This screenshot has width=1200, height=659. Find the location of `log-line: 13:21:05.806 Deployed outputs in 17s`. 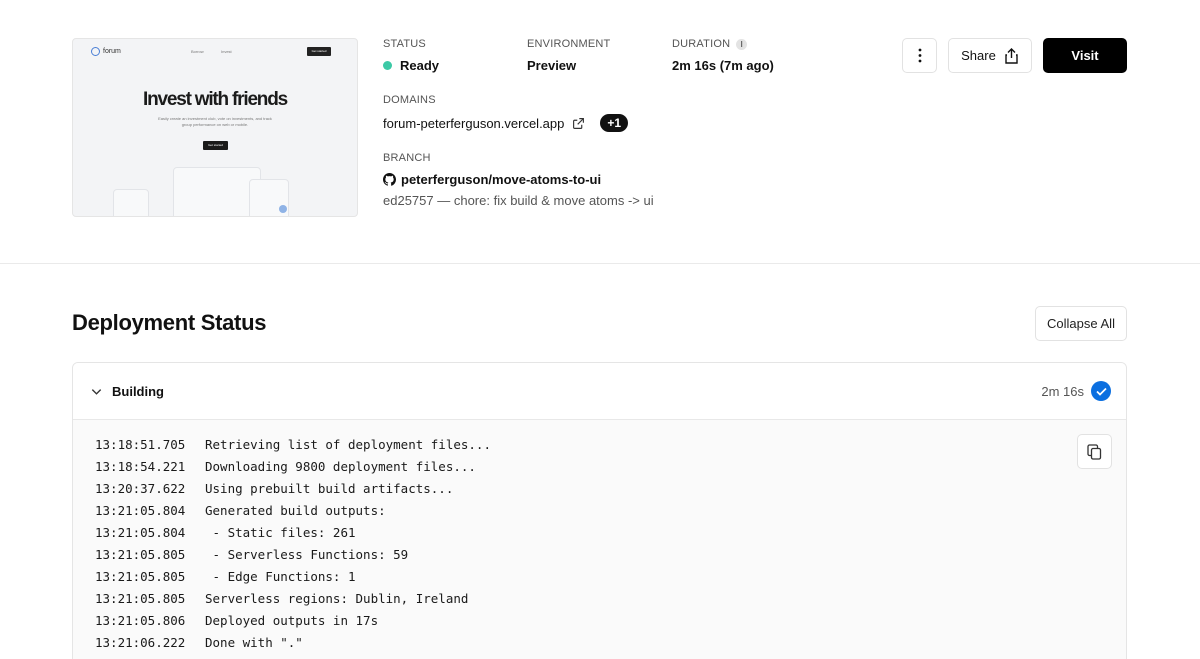

log-line: 13:21:05.806 Deployed outputs in 17s is located at coordinates (293, 621).